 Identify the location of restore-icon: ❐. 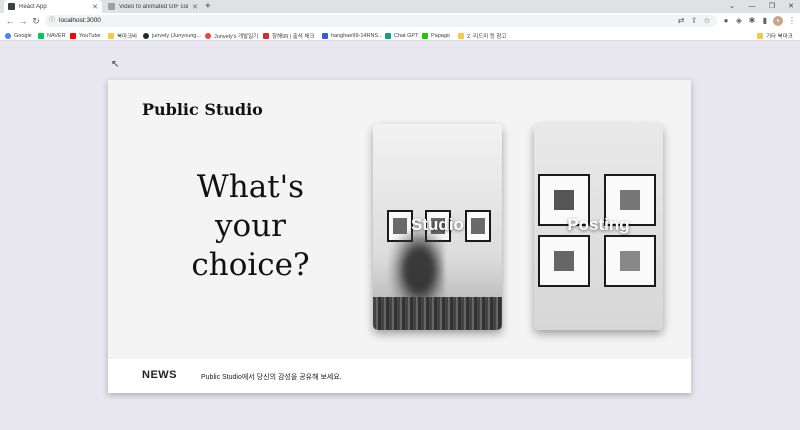
(772, 6).